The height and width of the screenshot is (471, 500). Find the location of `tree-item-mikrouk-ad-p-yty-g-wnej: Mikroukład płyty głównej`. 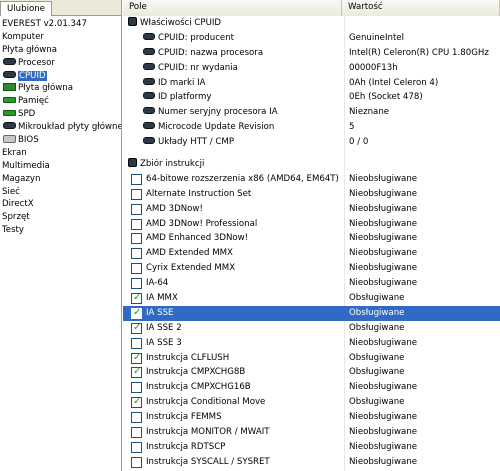

tree-item-mikrouk-ad-p-yty-g-wnej: Mikroukład płyty głównej is located at coordinates (60, 127).